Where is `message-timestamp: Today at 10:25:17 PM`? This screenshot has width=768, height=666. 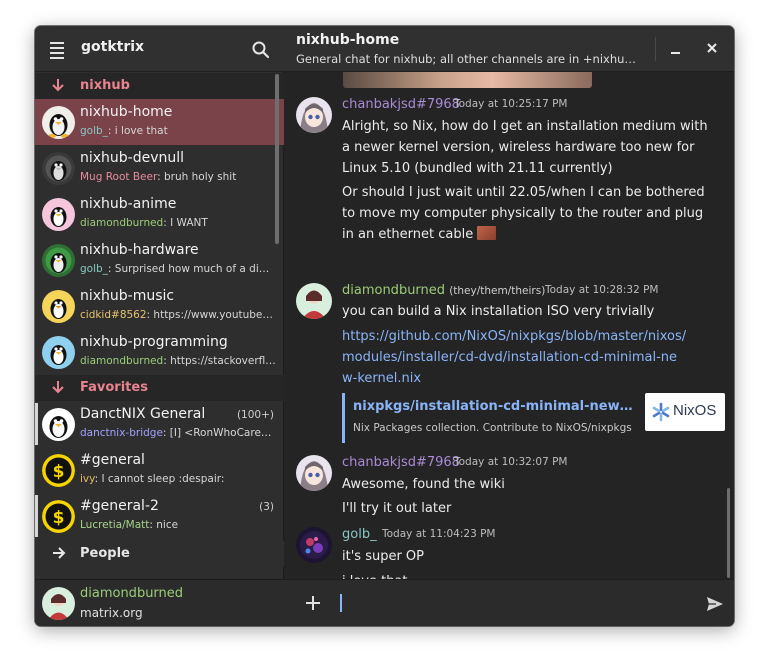 message-timestamp: Today at 10:25:17 PM is located at coordinates (511, 104).